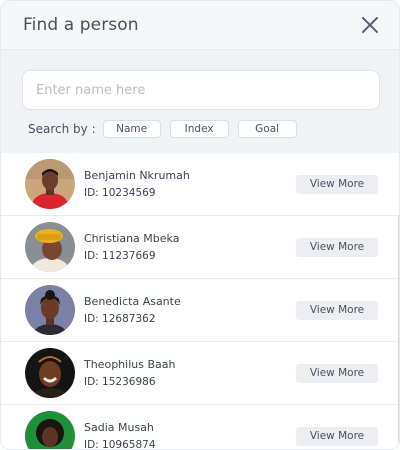 The width and height of the screenshot is (400, 450). Describe the element at coordinates (120, 193) in the screenshot. I see `person-id: ID: 10234569` at that location.